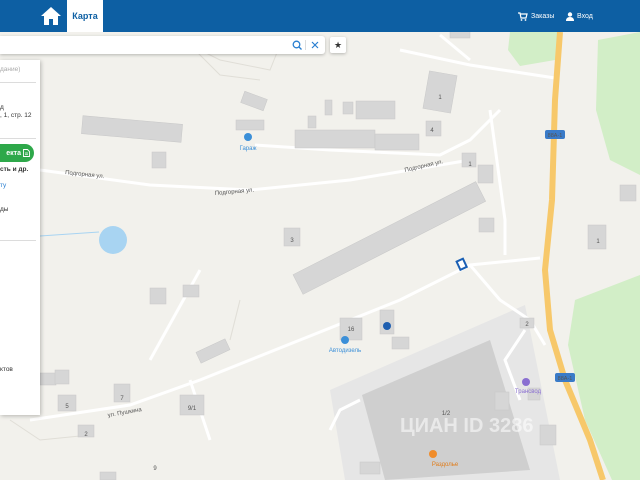 This screenshot has width=640, height=480. I want to click on document-icon, so click(26, 153).